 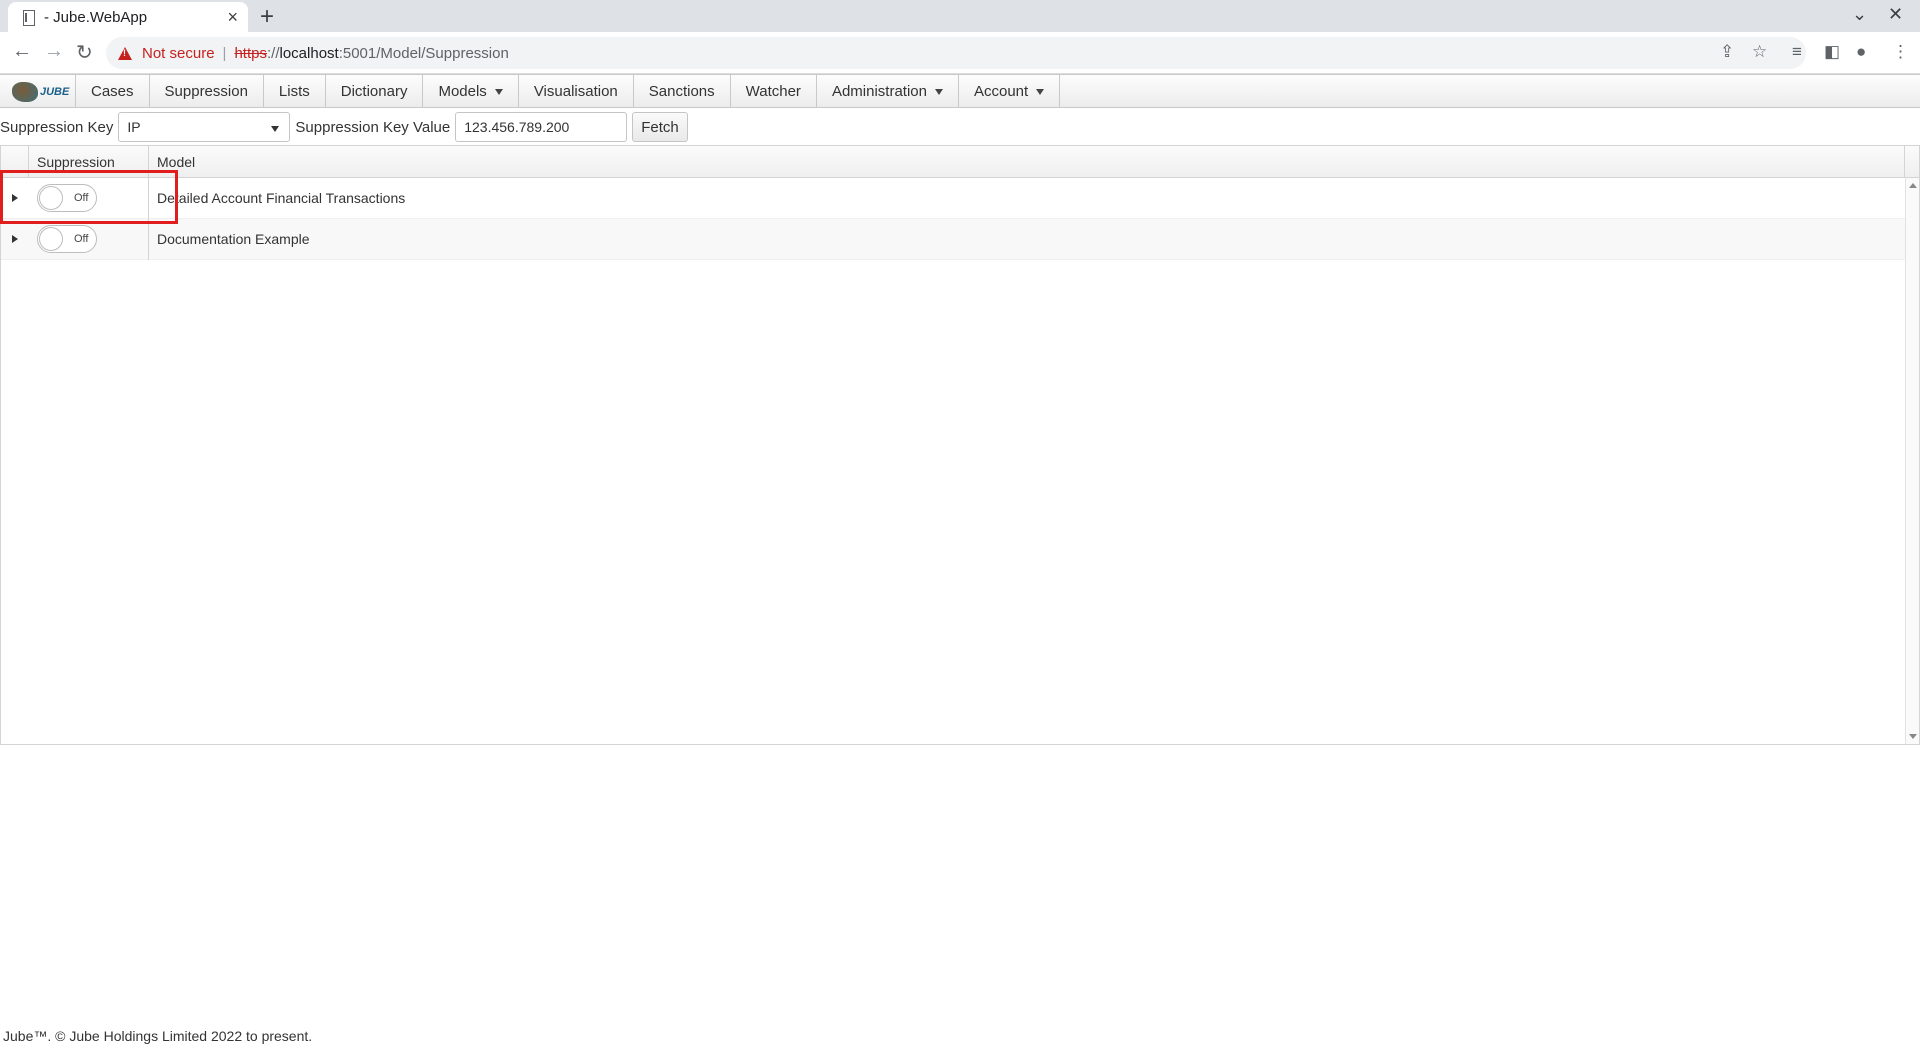 What do you see at coordinates (1027, 161) in the screenshot?
I see `column-header-model: Model` at bounding box center [1027, 161].